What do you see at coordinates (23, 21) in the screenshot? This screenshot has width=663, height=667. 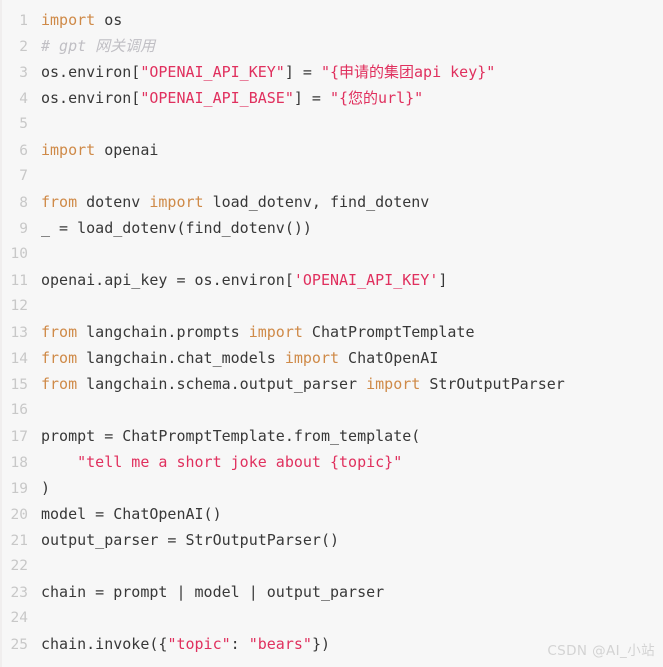 I see `line-number: 1` at bounding box center [23, 21].